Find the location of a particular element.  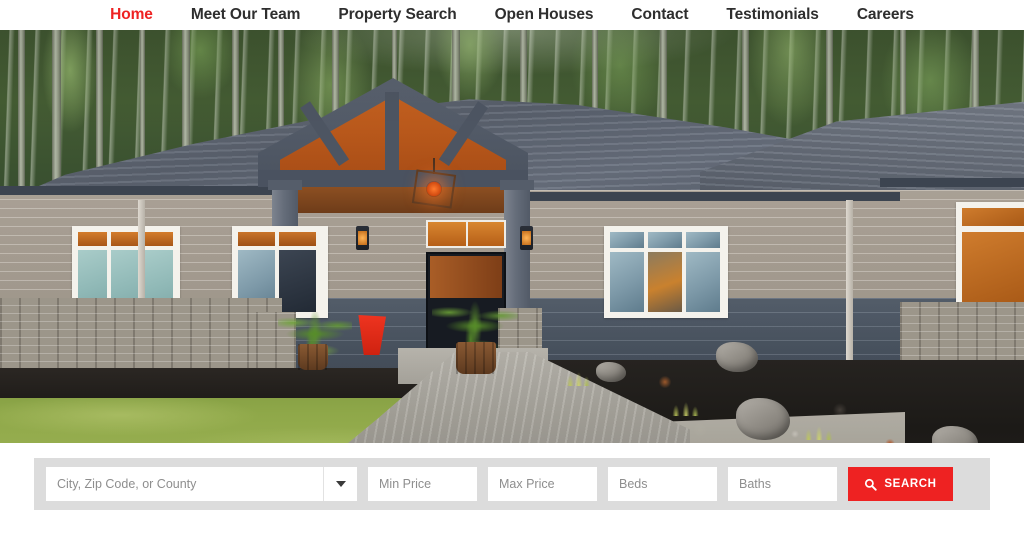

nav-item-property-search: Property Search is located at coordinates (397, 15).